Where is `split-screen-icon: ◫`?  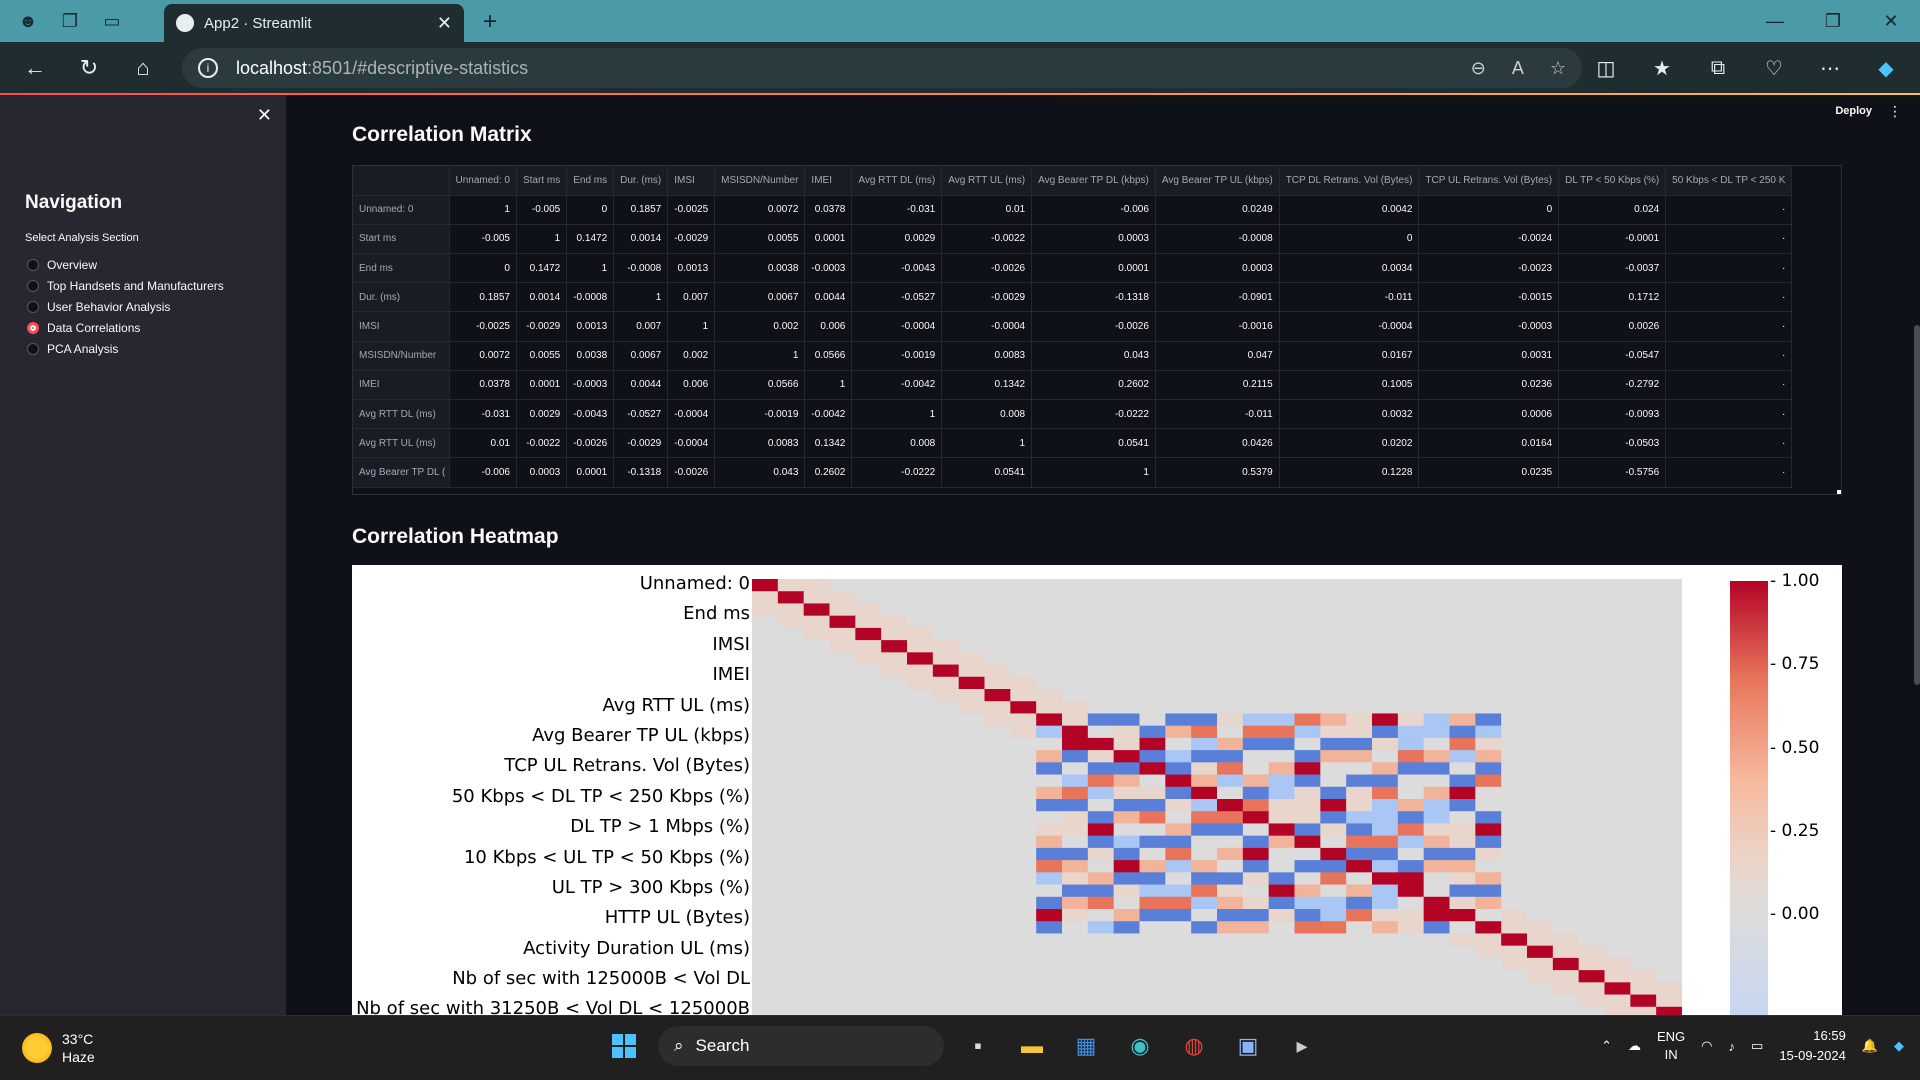
split-screen-icon: ◫ is located at coordinates (1606, 68).